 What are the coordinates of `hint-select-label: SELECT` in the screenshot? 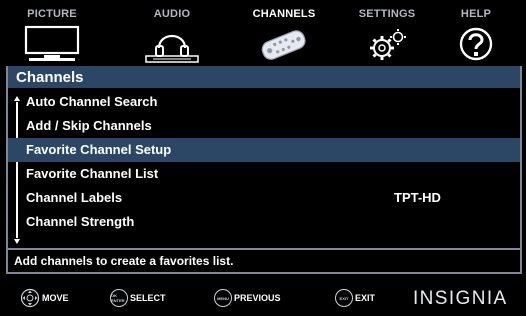 It's located at (148, 298).